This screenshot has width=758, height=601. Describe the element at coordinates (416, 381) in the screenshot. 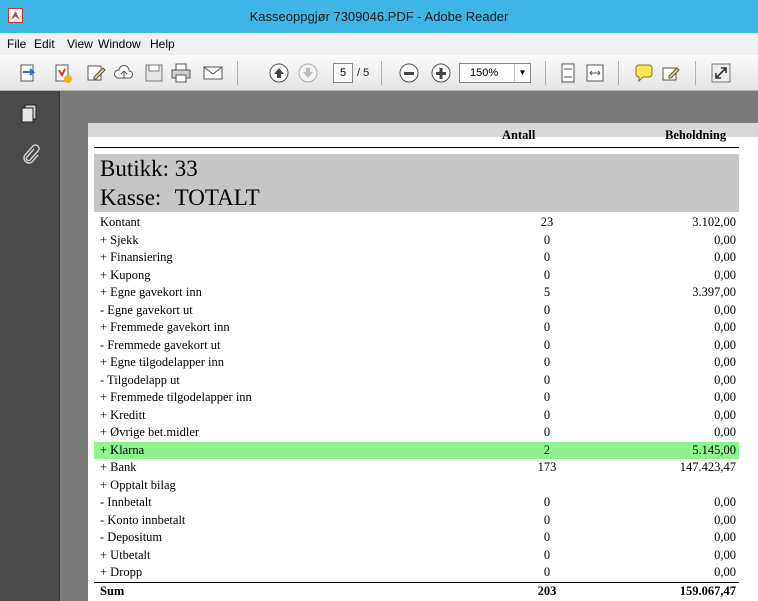

I see `table-row: - Tilgodelapp ut 0 0,00` at that location.